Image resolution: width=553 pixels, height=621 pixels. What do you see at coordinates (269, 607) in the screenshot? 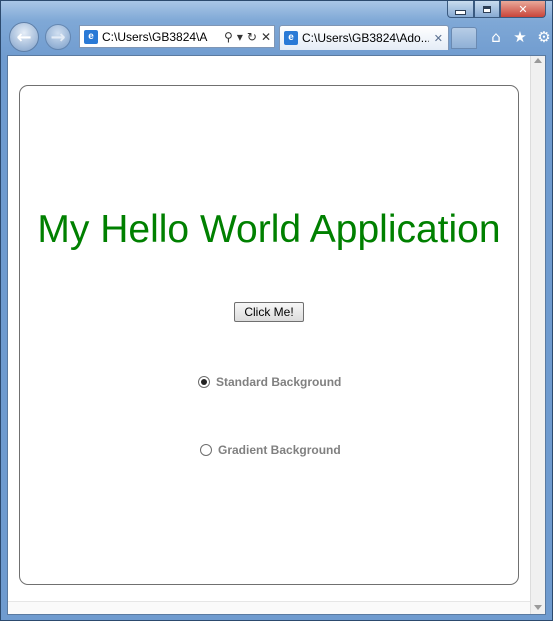
I see `bottom-bar` at bounding box center [269, 607].